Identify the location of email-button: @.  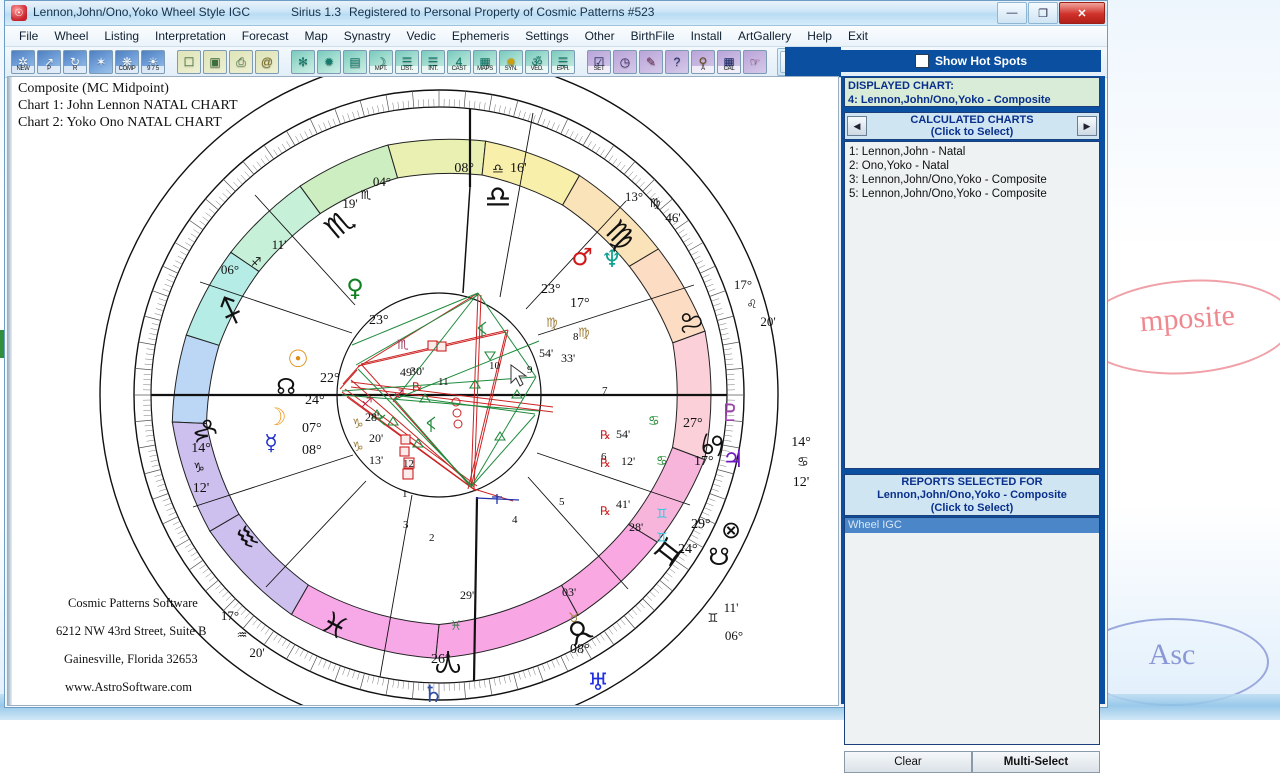
(267, 62).